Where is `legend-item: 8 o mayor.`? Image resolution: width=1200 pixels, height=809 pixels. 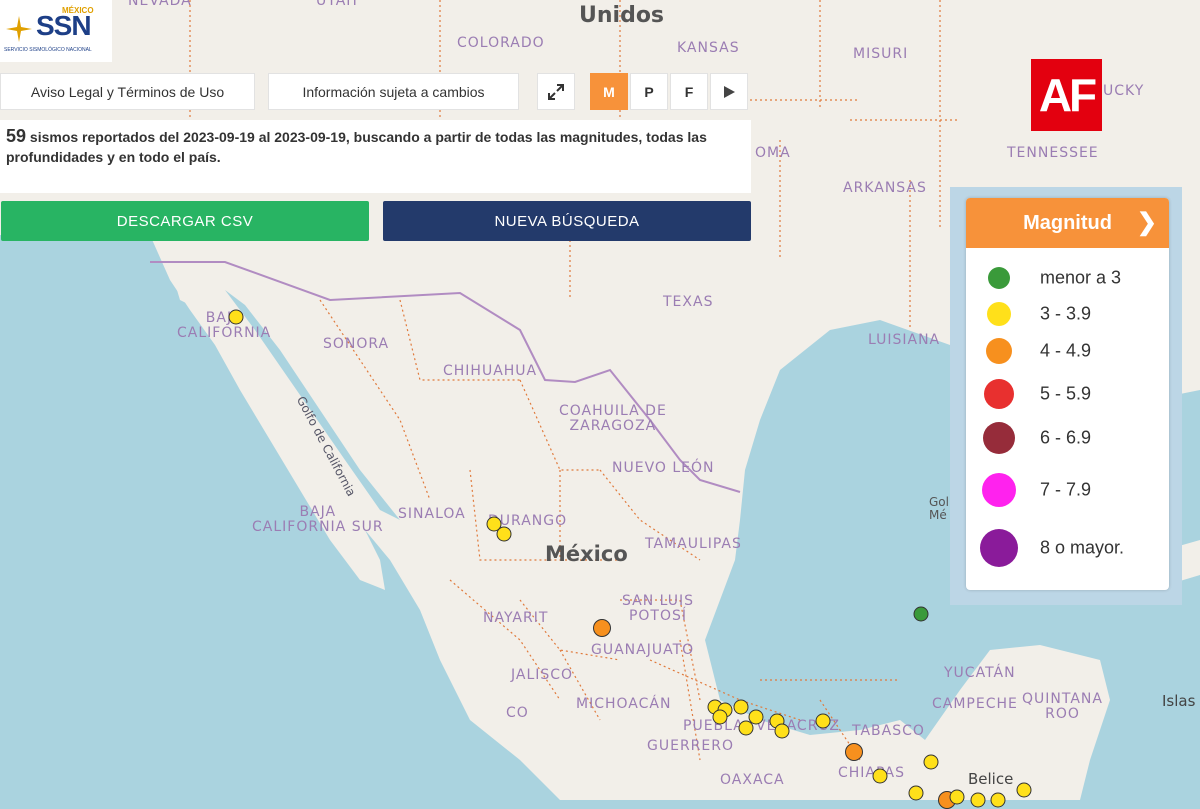
legend-item: 8 o mayor. is located at coordinates (1067, 382).